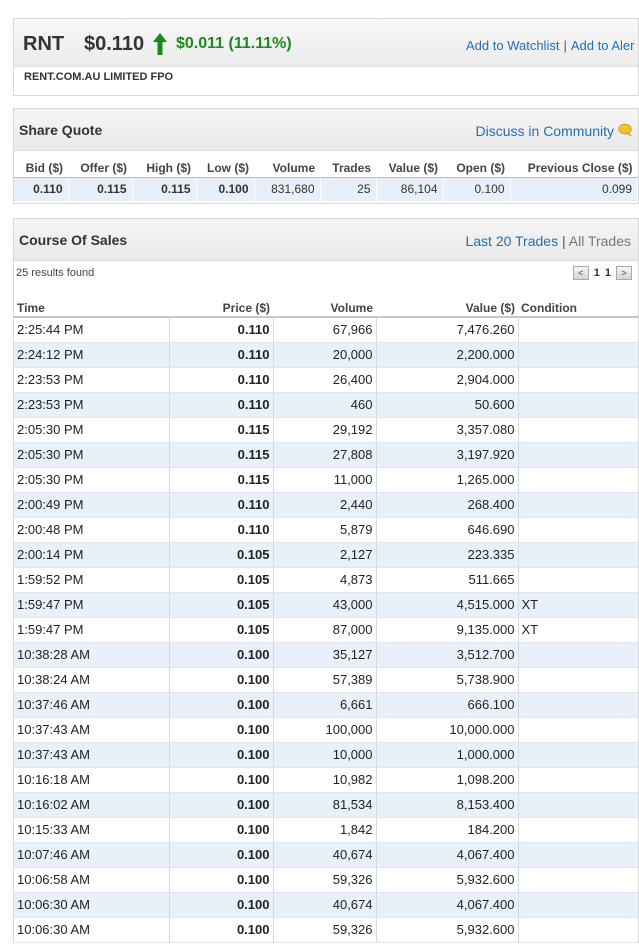 This screenshot has width=639, height=944. Describe the element at coordinates (164, 189) in the screenshot. I see `high-value: 0.115` at that location.